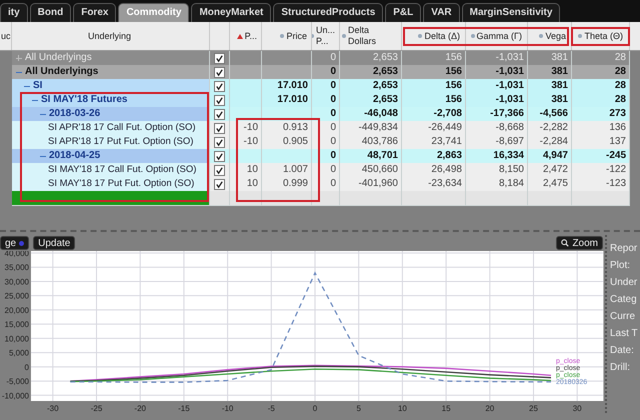 The width and height of the screenshot is (640, 420). I want to click on table-cell: 2,472, so click(550, 170).